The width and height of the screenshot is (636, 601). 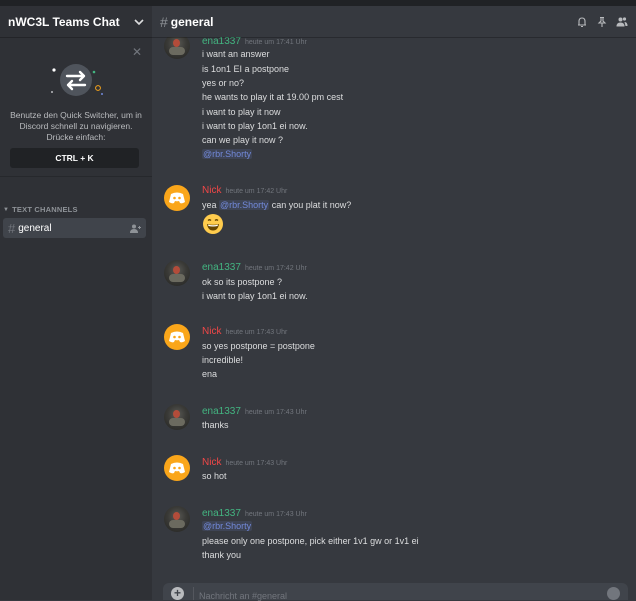 I want to click on channel-category: ▼ TEXT CHANNELS, so click(x=76, y=209).